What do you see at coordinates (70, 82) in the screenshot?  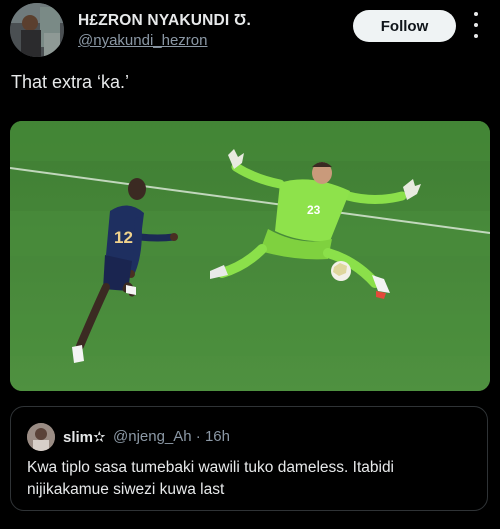 I see `tweet-text: That extra ‘ka.’` at bounding box center [70, 82].